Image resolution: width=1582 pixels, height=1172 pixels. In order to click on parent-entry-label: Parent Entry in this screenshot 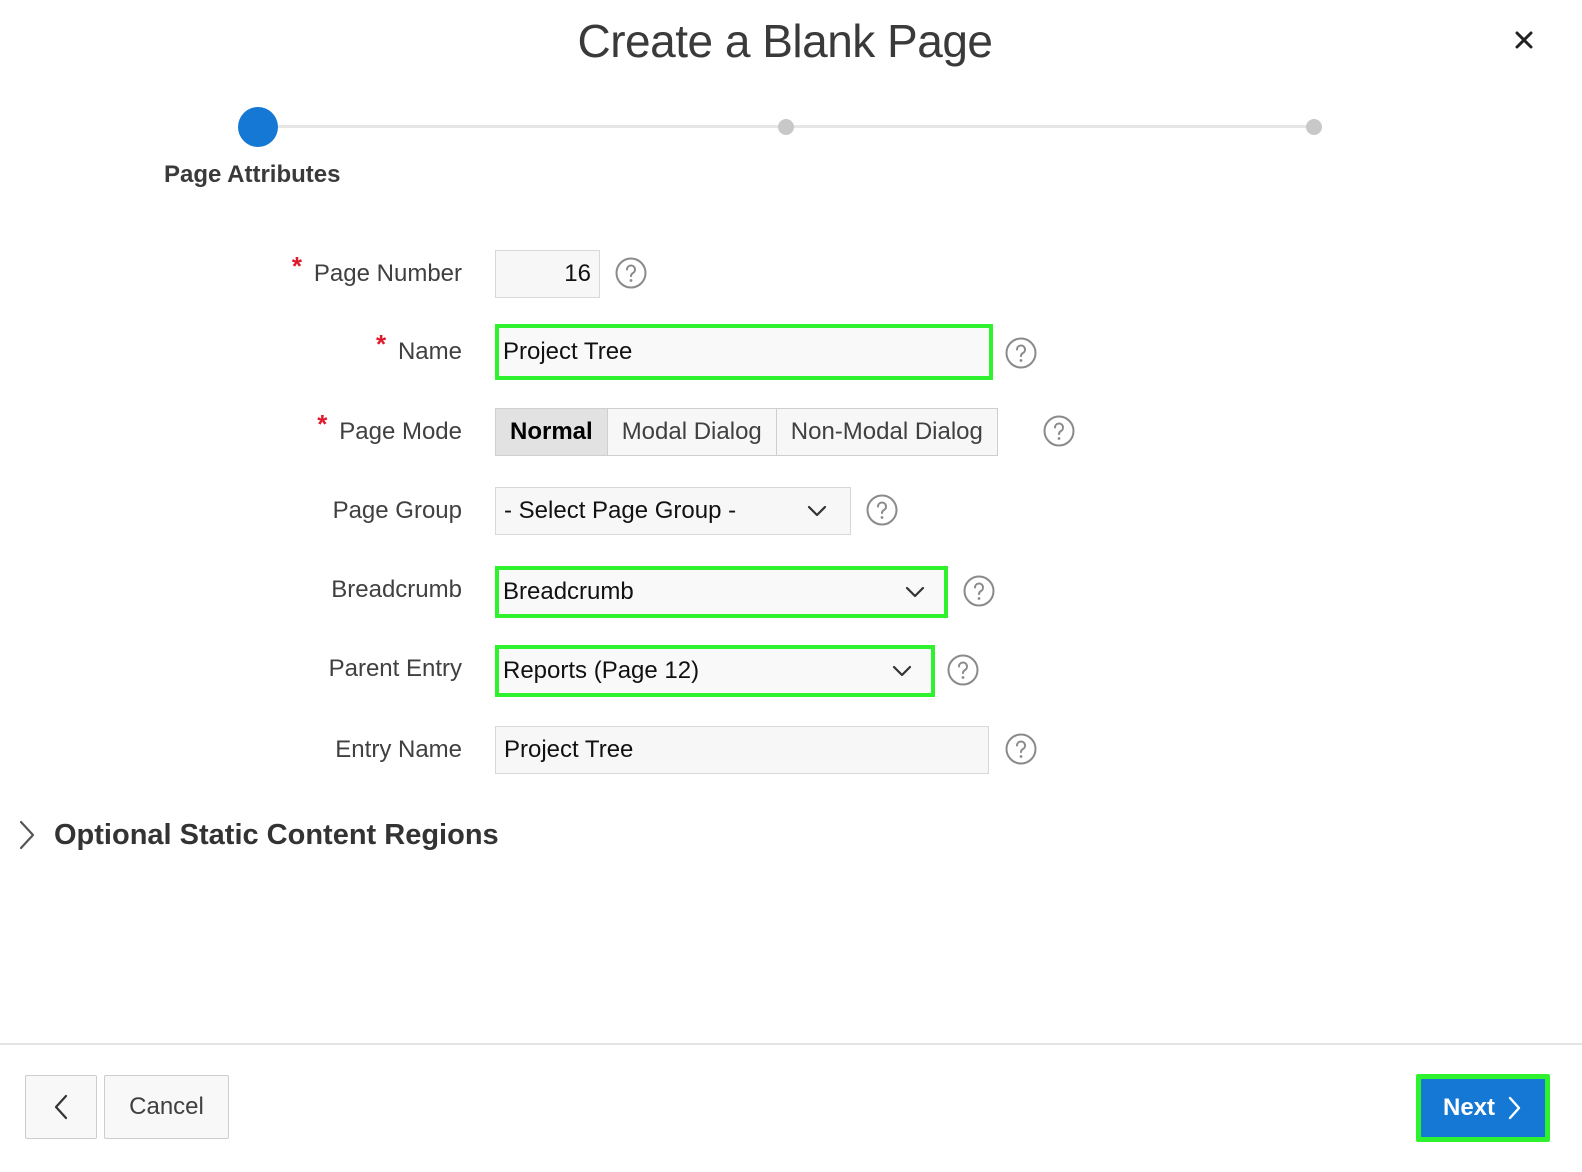, I will do `click(395, 668)`.